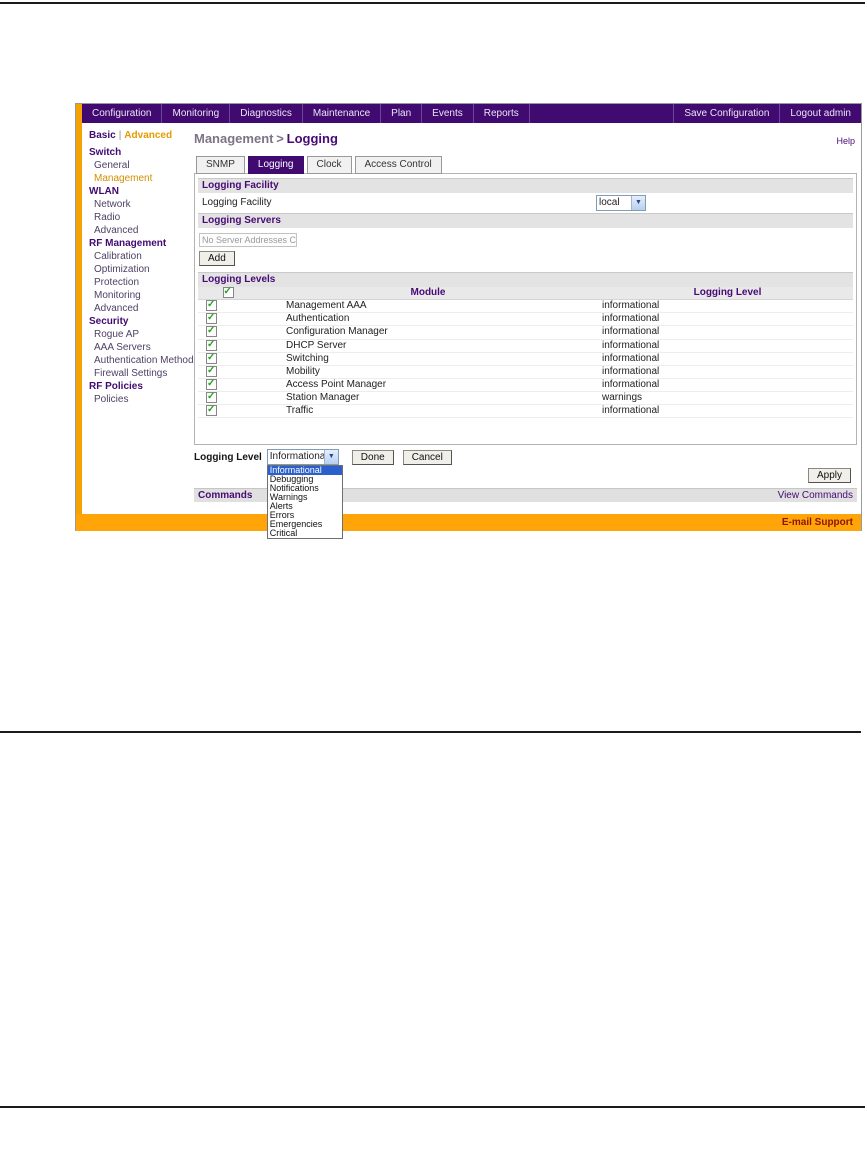 Image resolution: width=865 pixels, height=1170 pixels. Describe the element at coordinates (305, 515) in the screenshot. I see `dropdown-option-errors: Errors` at that location.